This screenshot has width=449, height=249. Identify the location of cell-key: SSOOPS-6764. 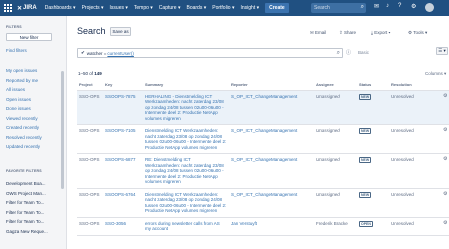
(123, 203).